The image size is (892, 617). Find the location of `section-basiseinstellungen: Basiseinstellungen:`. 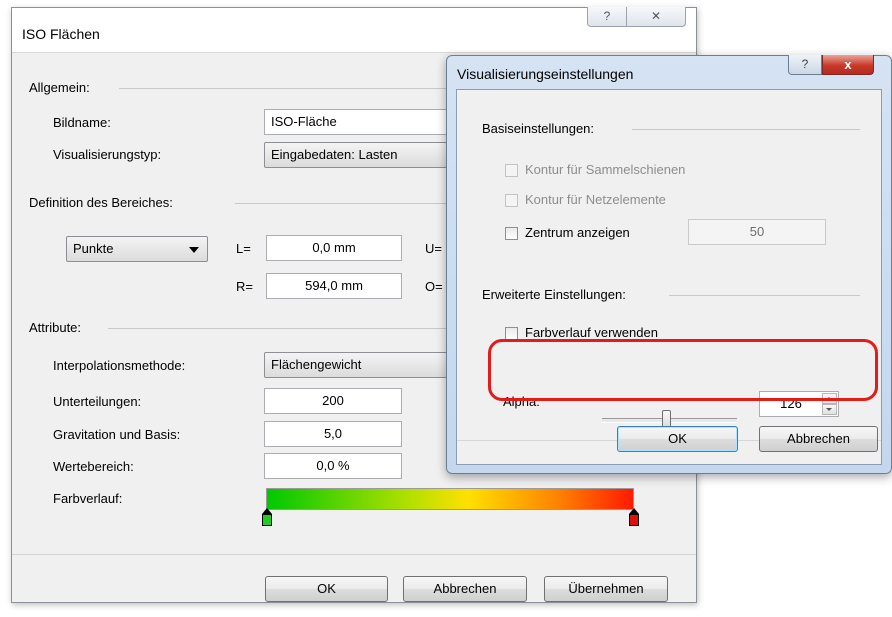

section-basiseinstellungen: Basiseinstellungen: is located at coordinates (538, 128).